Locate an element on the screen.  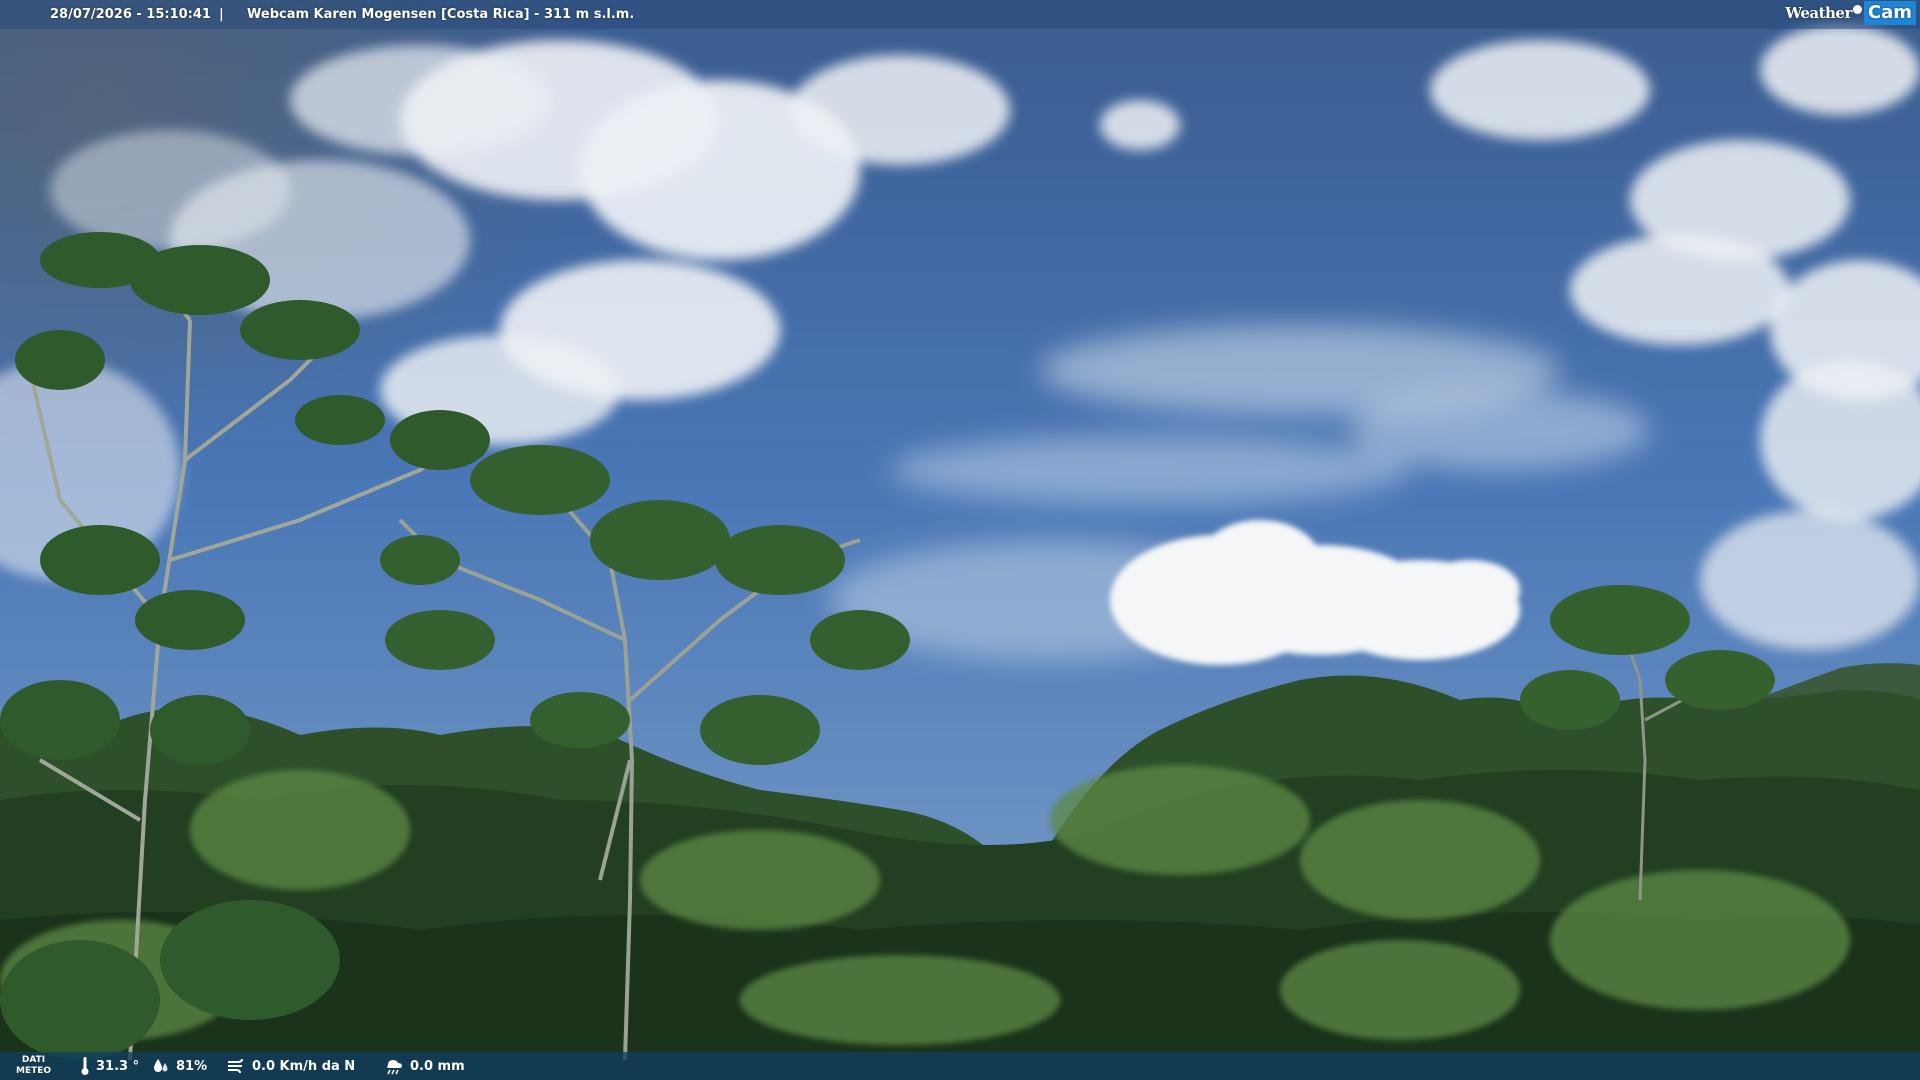
wind-icon is located at coordinates (235, 1066).